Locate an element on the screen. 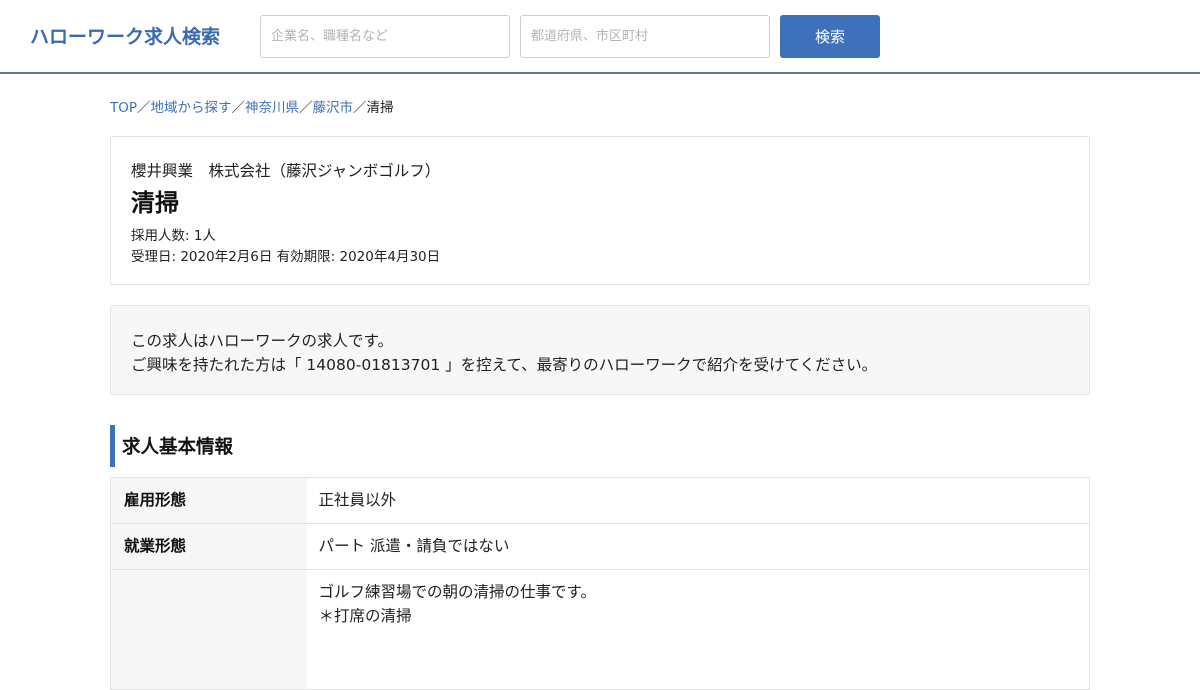 The height and width of the screenshot is (690, 1200). section-heading-basic-info: 求人基本情報 is located at coordinates (171, 446).